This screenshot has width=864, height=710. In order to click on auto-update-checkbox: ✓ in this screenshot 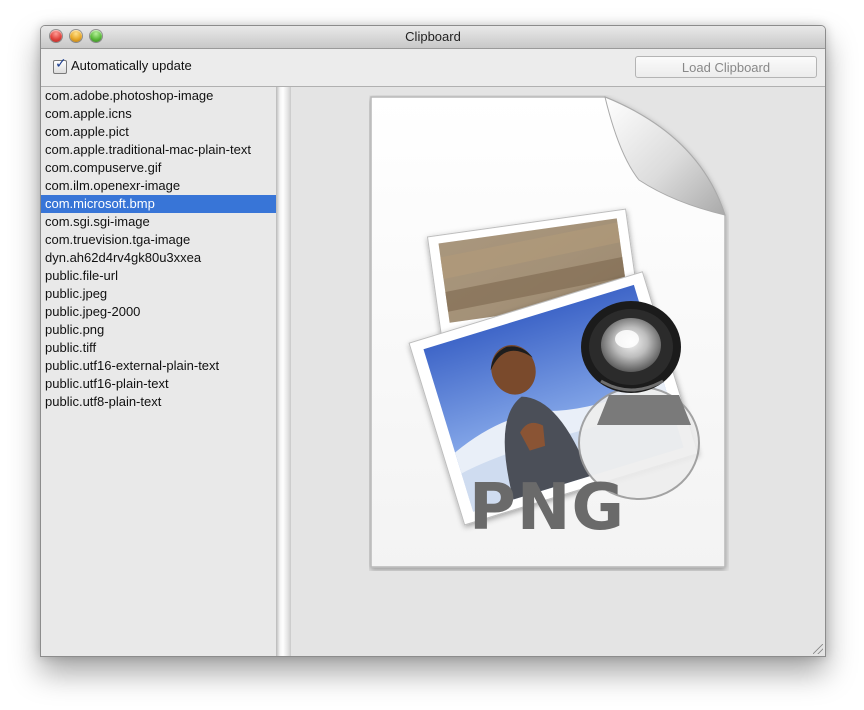, I will do `click(60, 65)`.